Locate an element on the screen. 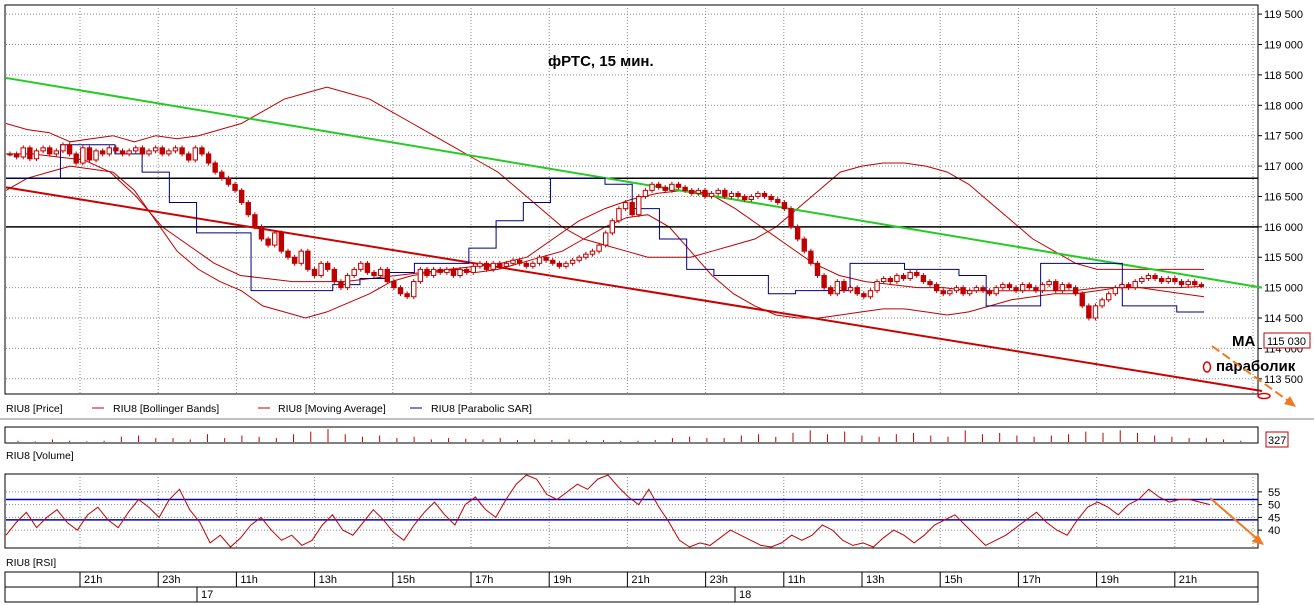 The height and width of the screenshot is (605, 1314). legend-volume: RIU8 [Volume] is located at coordinates (40, 456).